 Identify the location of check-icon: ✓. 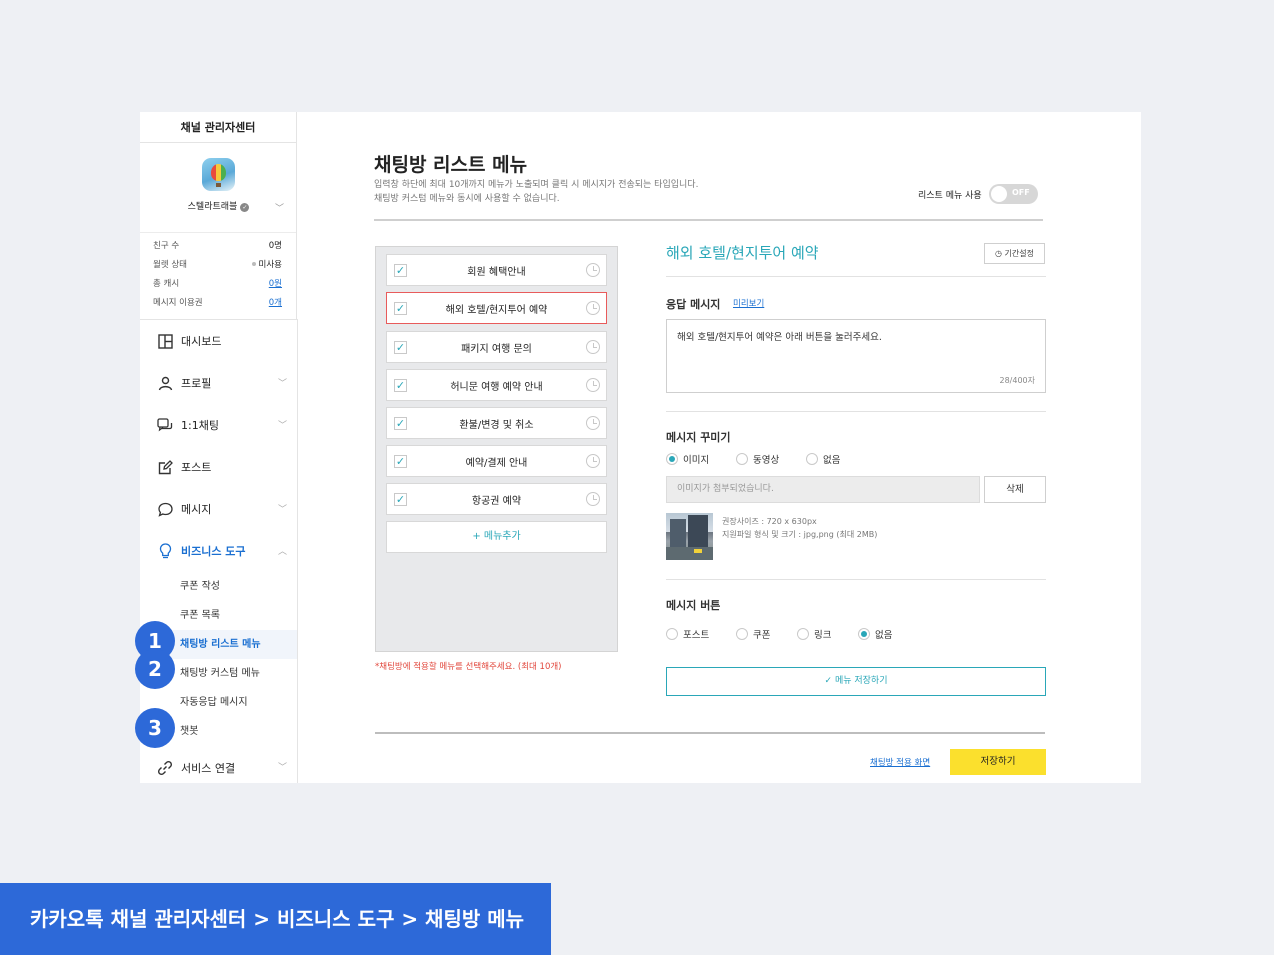
(828, 681).